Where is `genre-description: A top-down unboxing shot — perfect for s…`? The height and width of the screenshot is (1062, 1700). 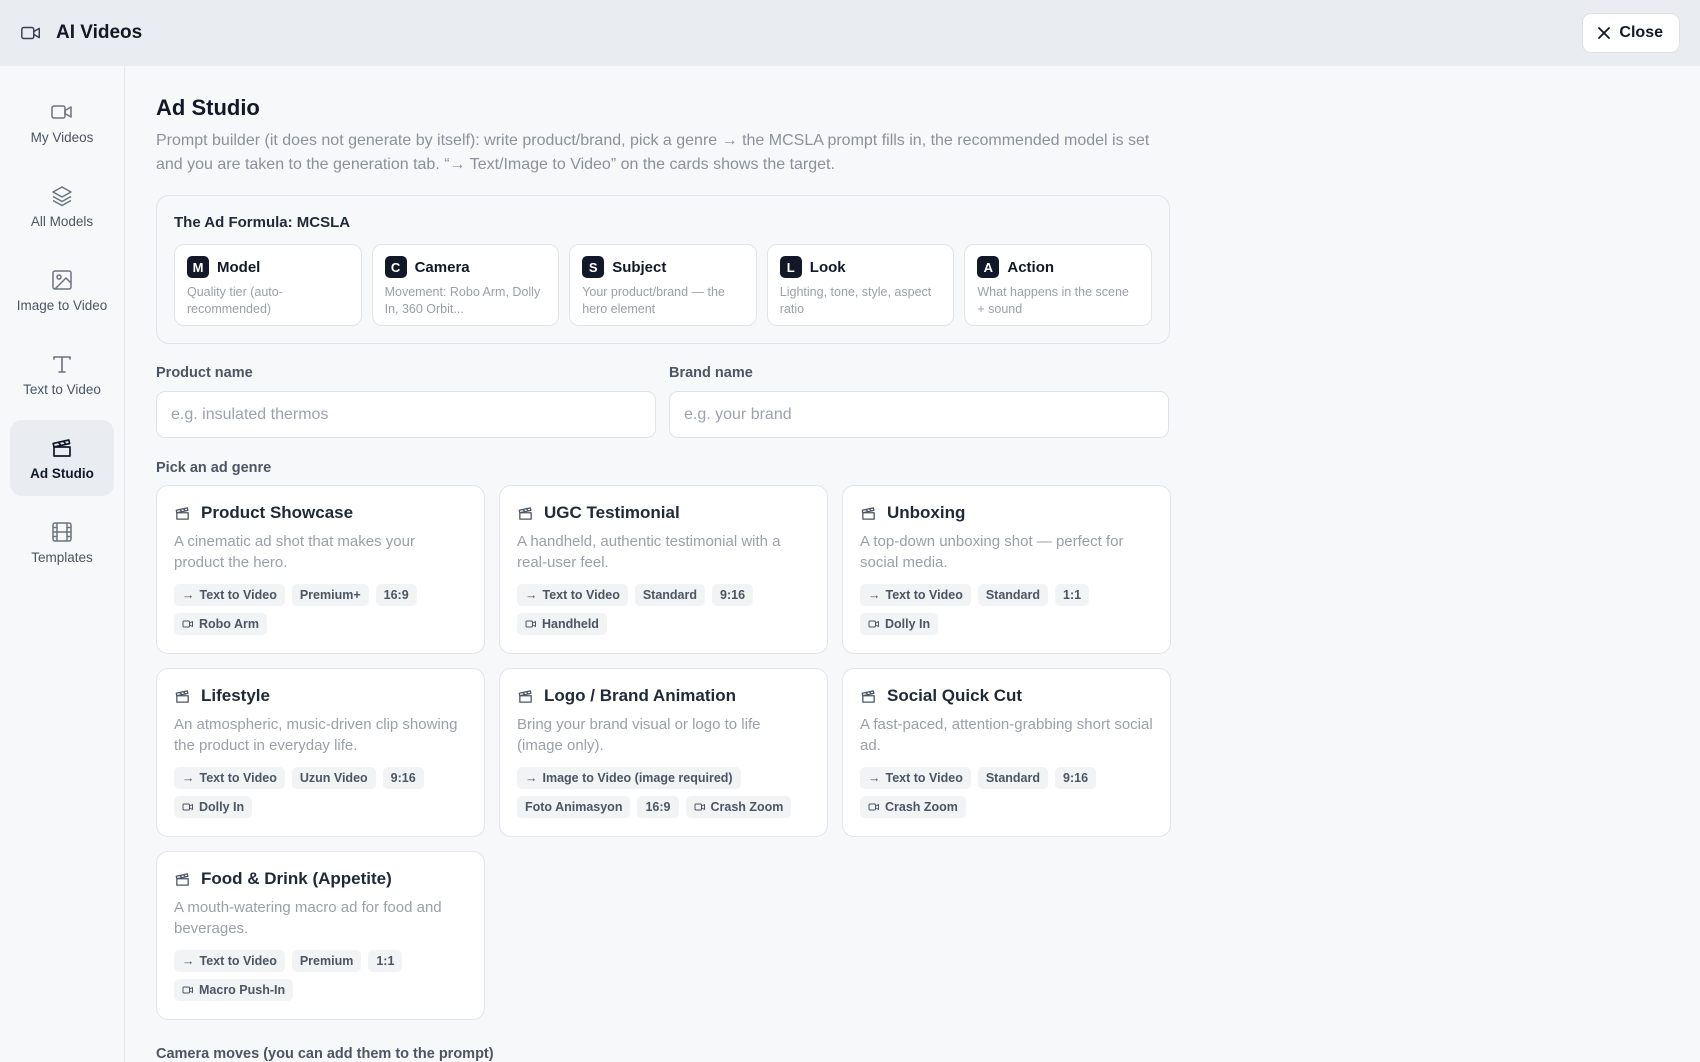 genre-description: A top-down unboxing shot — perfect for s… is located at coordinates (992, 552).